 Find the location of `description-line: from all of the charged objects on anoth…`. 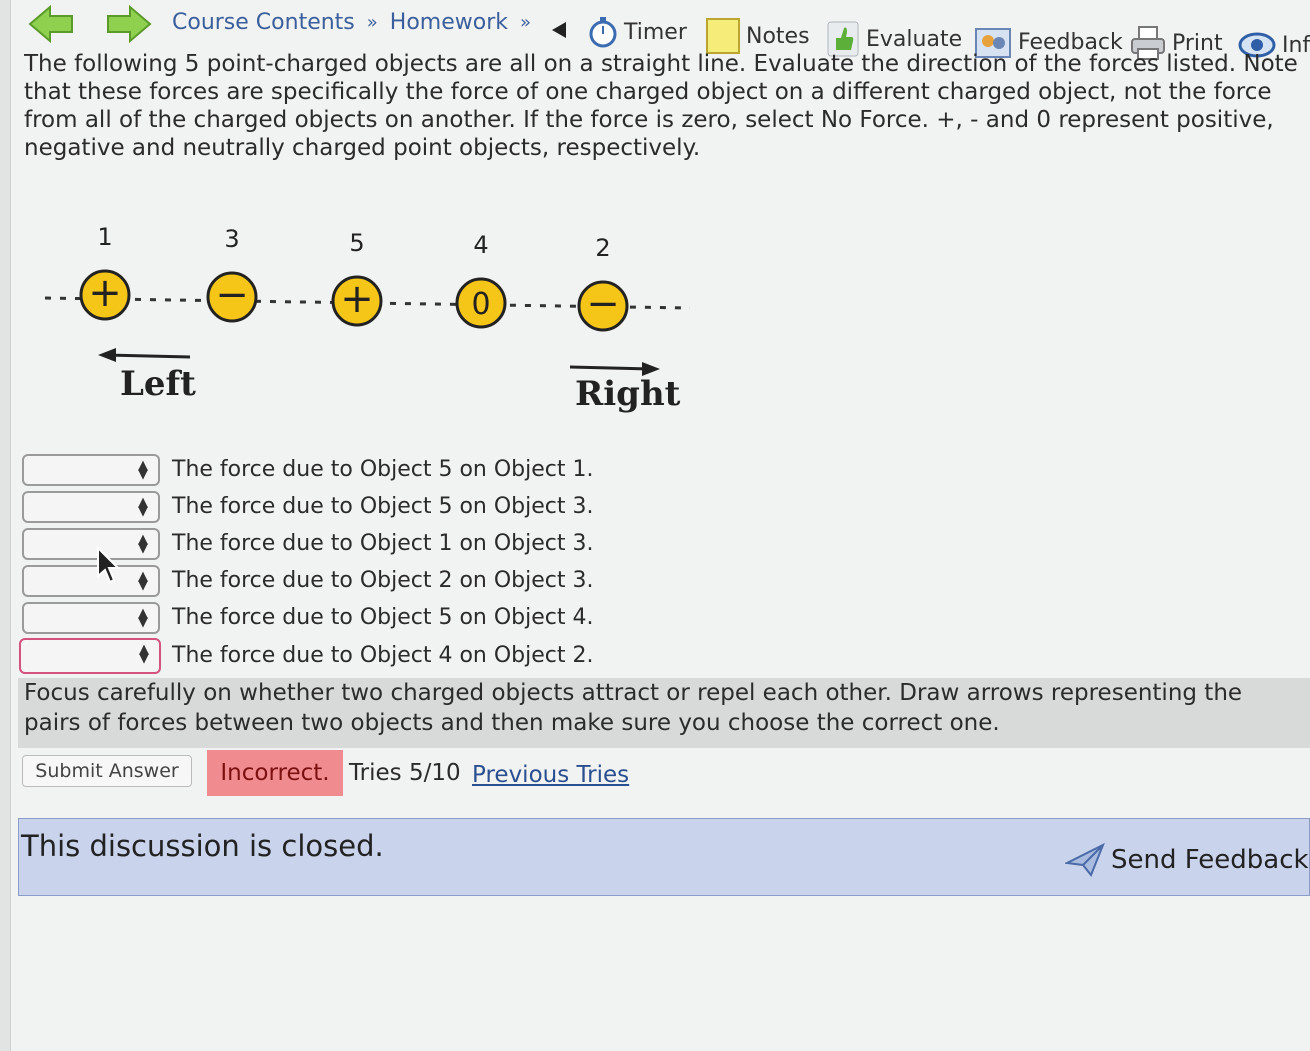

description-line: from all of the charged objects on anoth… is located at coordinates (649, 120).